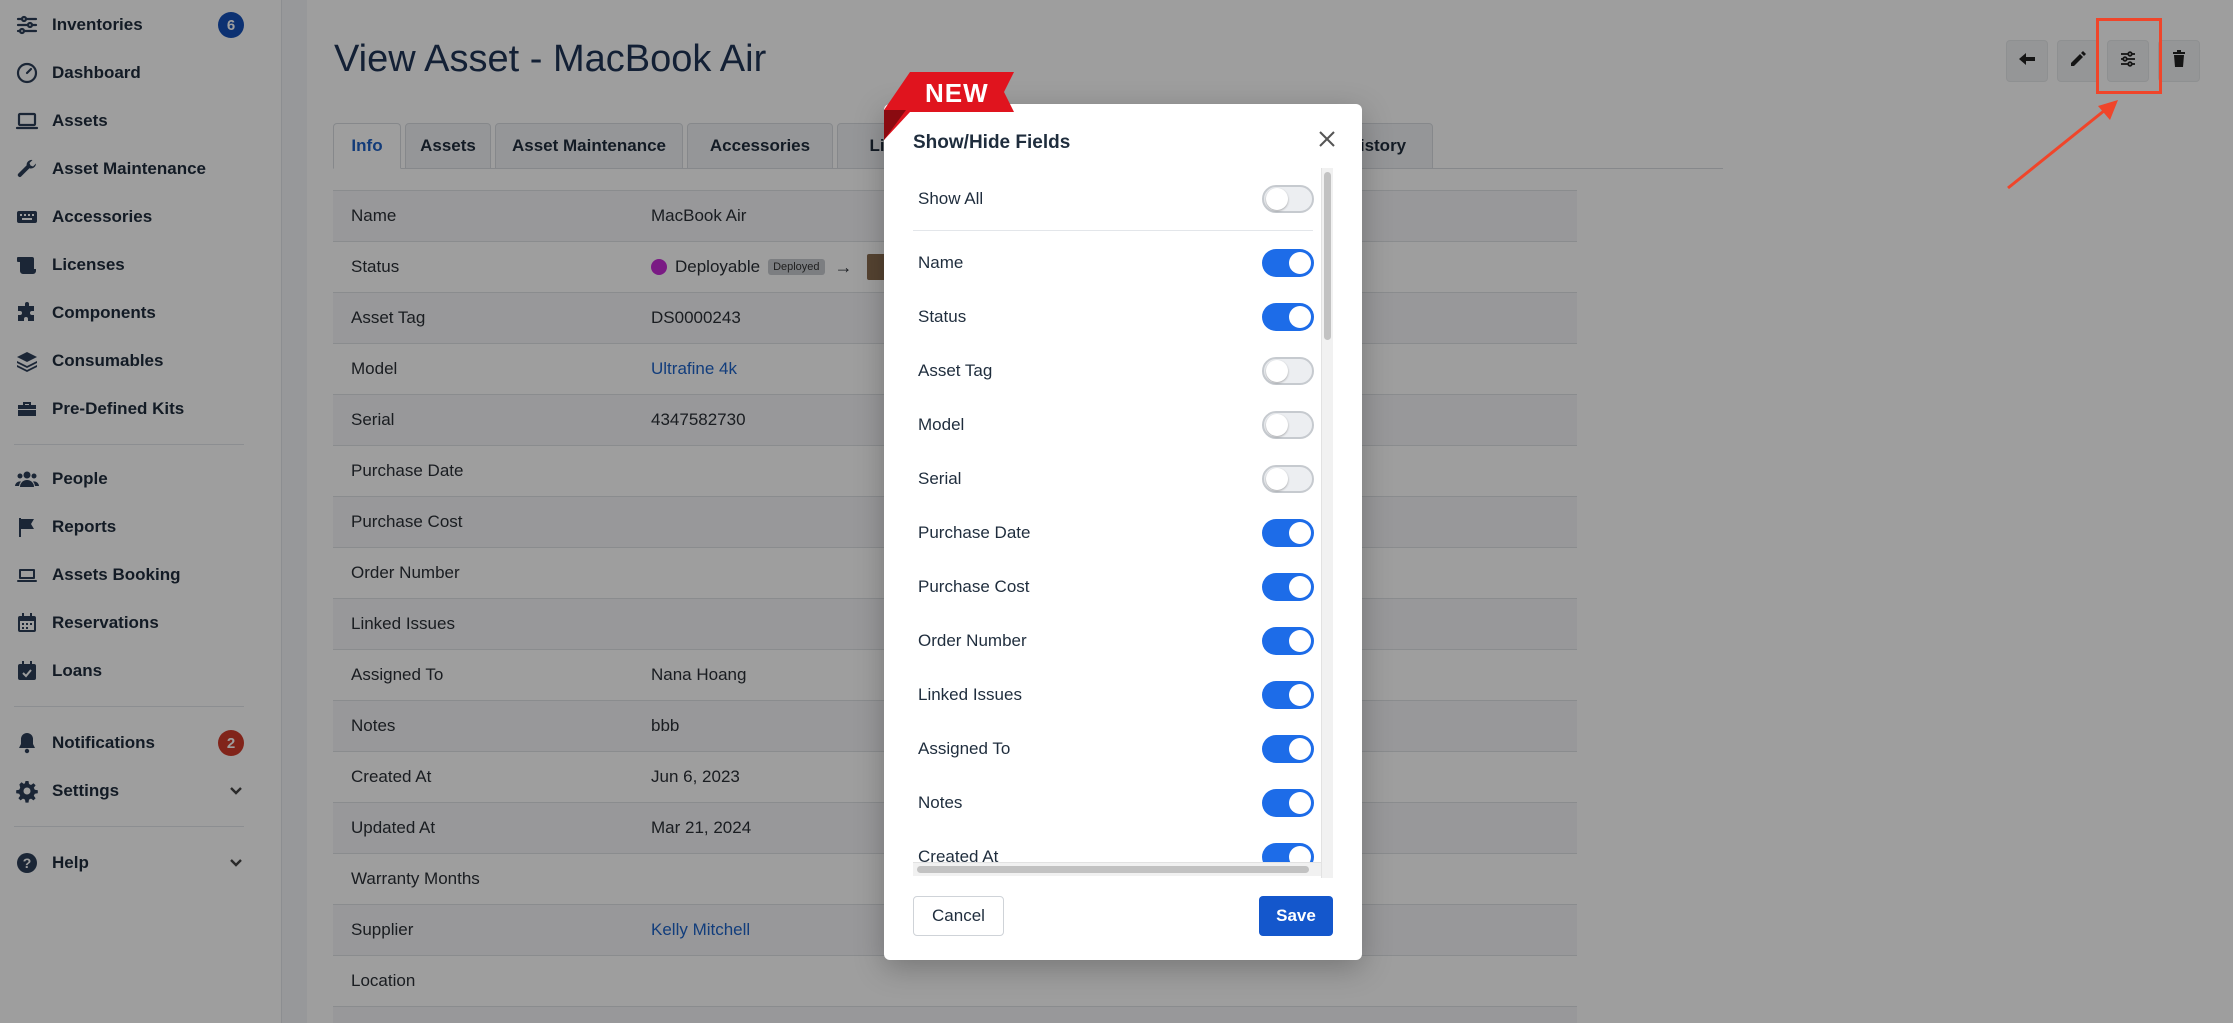  What do you see at coordinates (1288, 533) in the screenshot?
I see `purchase-date-toggle` at bounding box center [1288, 533].